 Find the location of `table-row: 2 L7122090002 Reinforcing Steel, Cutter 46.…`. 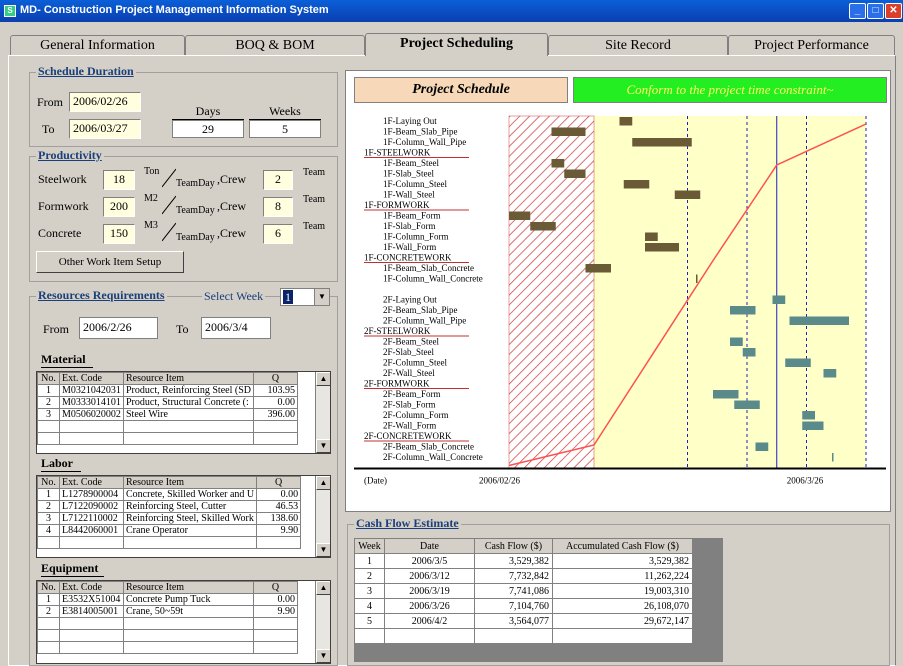

table-row: 2 L7122090002 Reinforcing Steel, Cutter 46.… is located at coordinates (169, 506).